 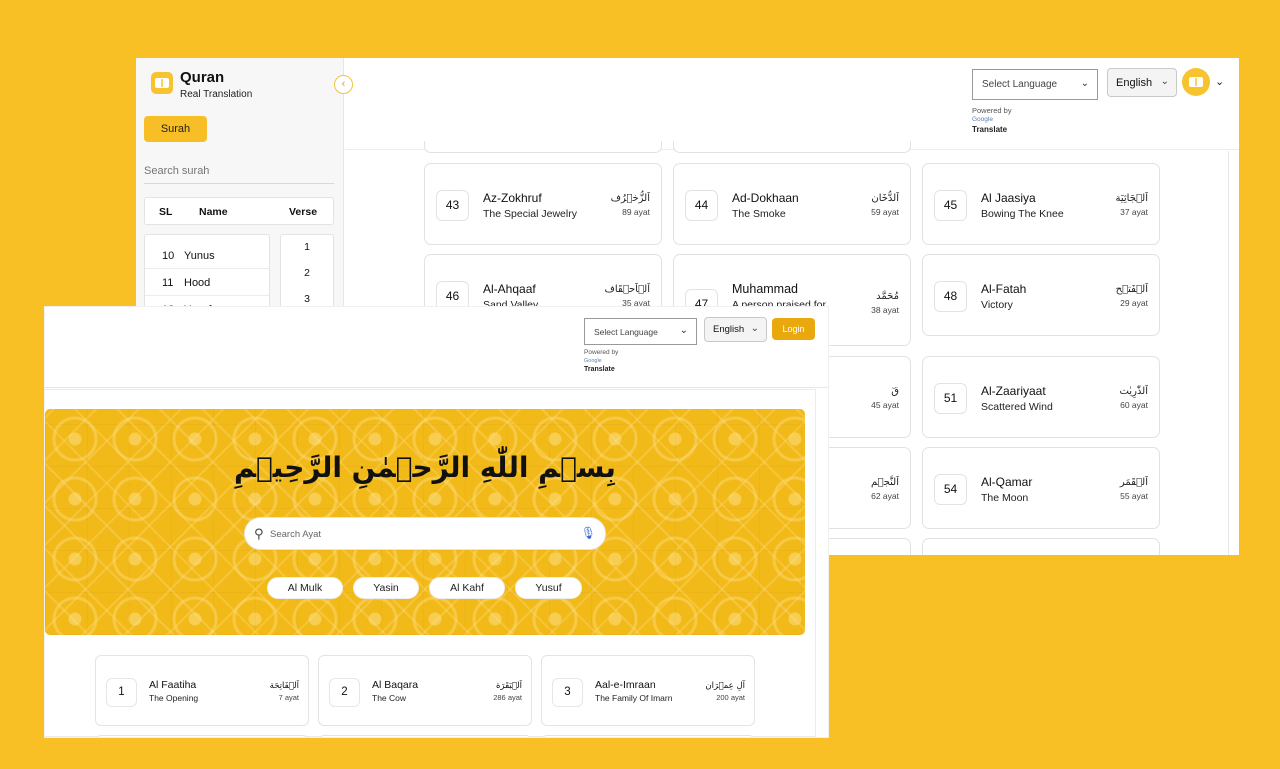 I want to click on powered-by-text: Powered by, so click(x=992, y=110).